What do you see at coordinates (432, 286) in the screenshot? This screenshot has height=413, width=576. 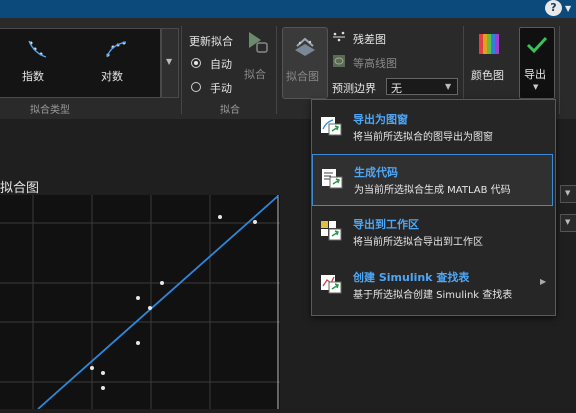 I see `menu-item-simulink-lookup: 创建 Simulink 查找表 基于所选拟合创建 Simulink 查找表 ▶` at bounding box center [432, 286].